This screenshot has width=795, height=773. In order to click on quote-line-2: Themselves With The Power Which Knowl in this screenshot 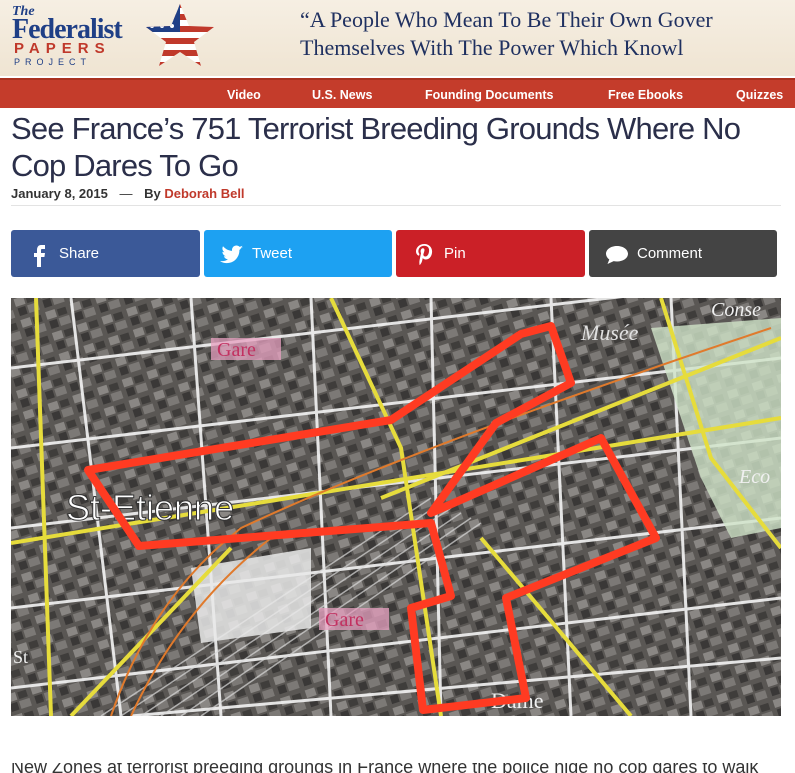, I will do `click(492, 47)`.